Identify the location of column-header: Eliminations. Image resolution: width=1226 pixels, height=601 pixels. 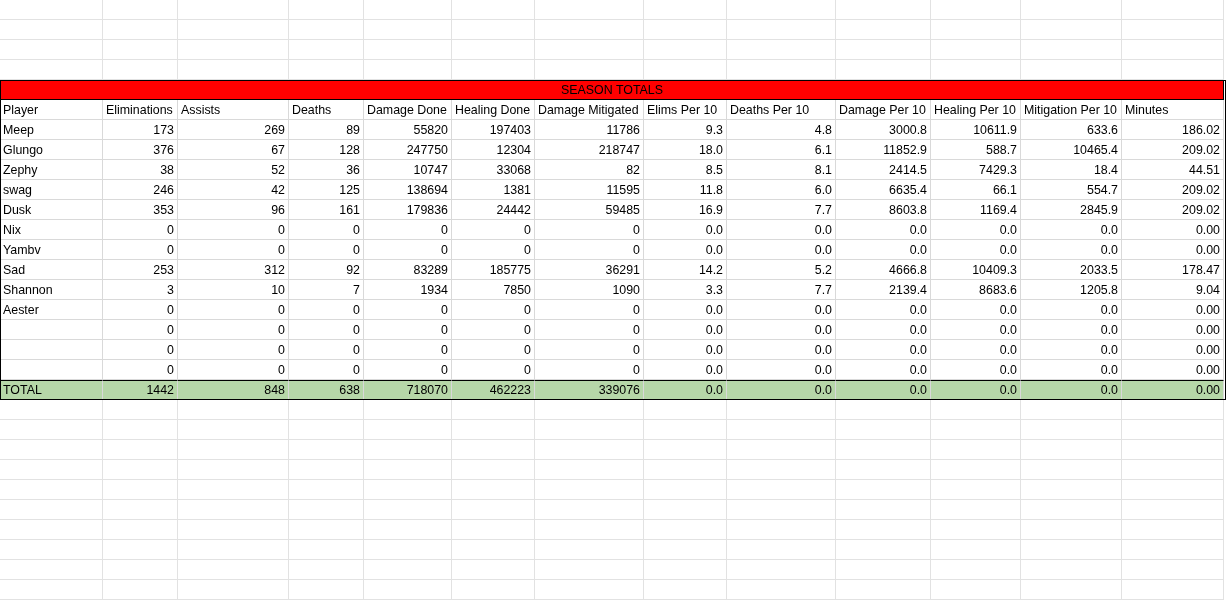
(140, 110).